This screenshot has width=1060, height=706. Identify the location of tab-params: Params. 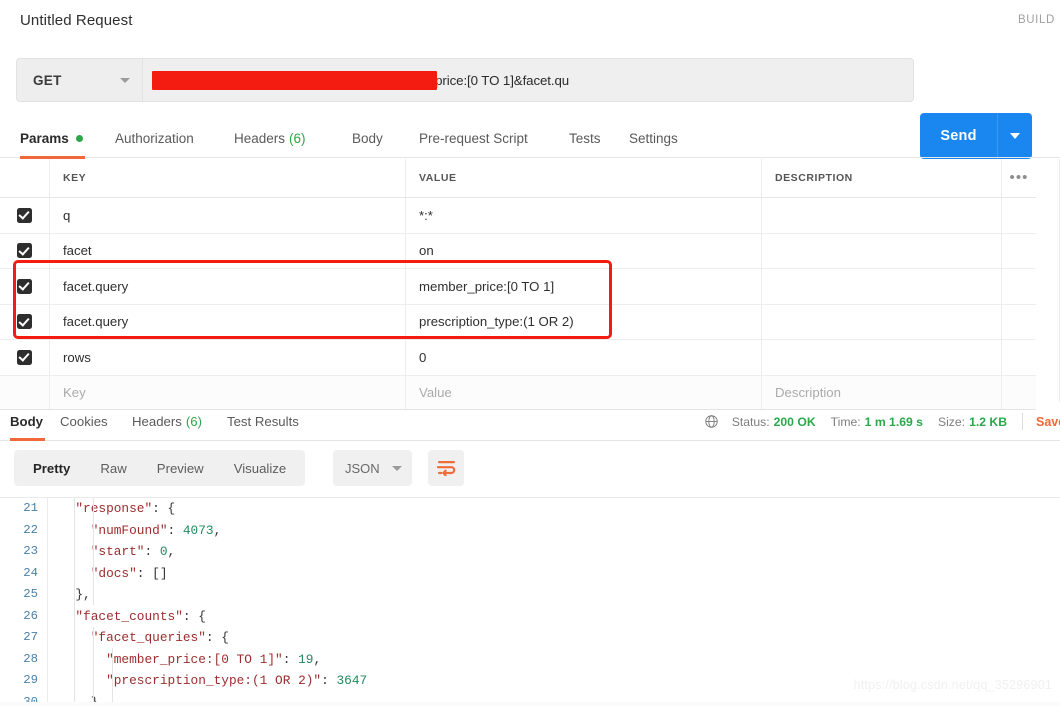
(51, 138).